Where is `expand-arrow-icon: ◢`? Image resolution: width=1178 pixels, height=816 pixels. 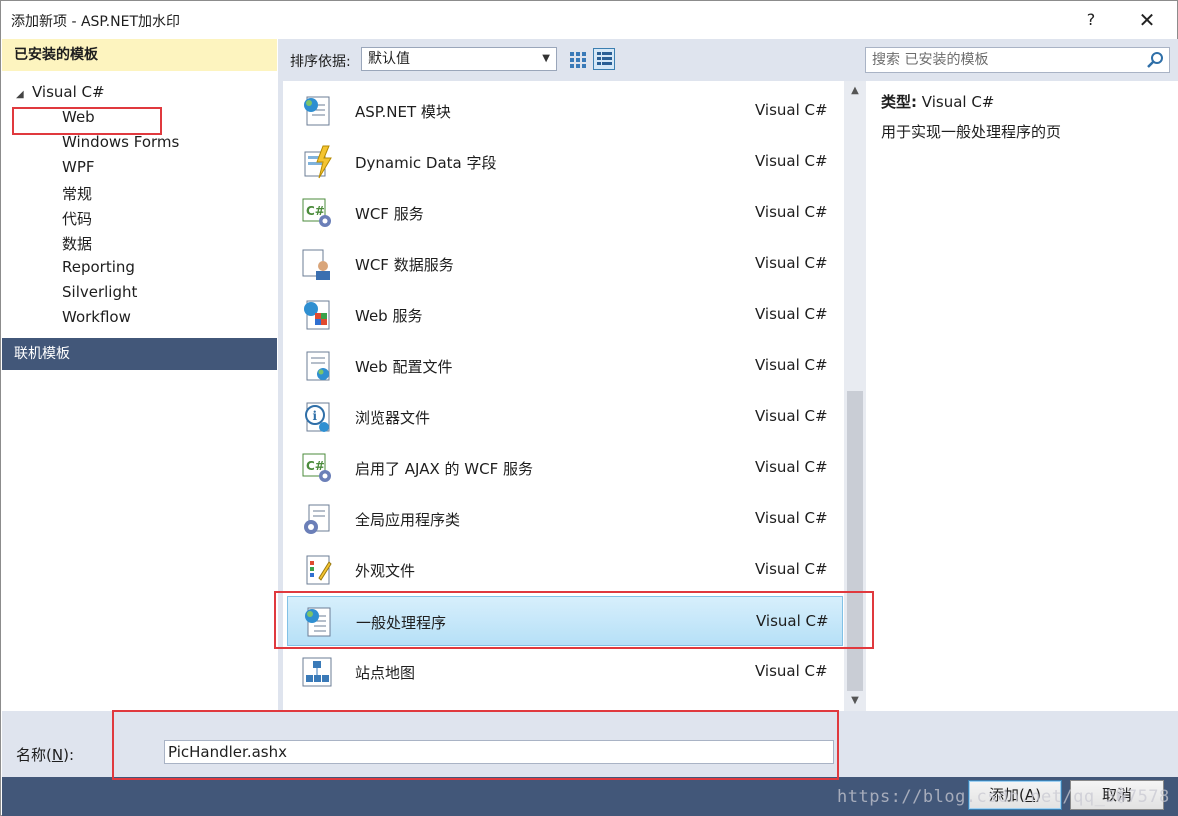
expand-arrow-icon: ◢ is located at coordinates (24, 94).